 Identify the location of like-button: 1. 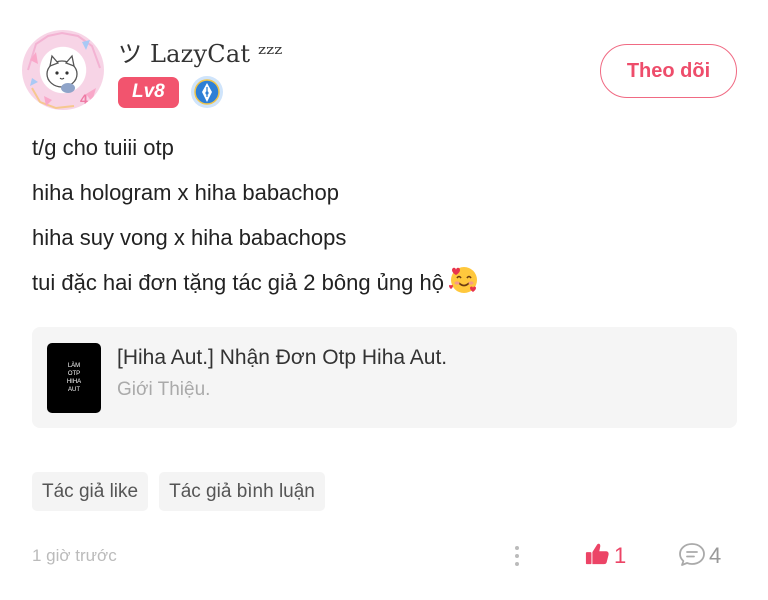
(605, 556).